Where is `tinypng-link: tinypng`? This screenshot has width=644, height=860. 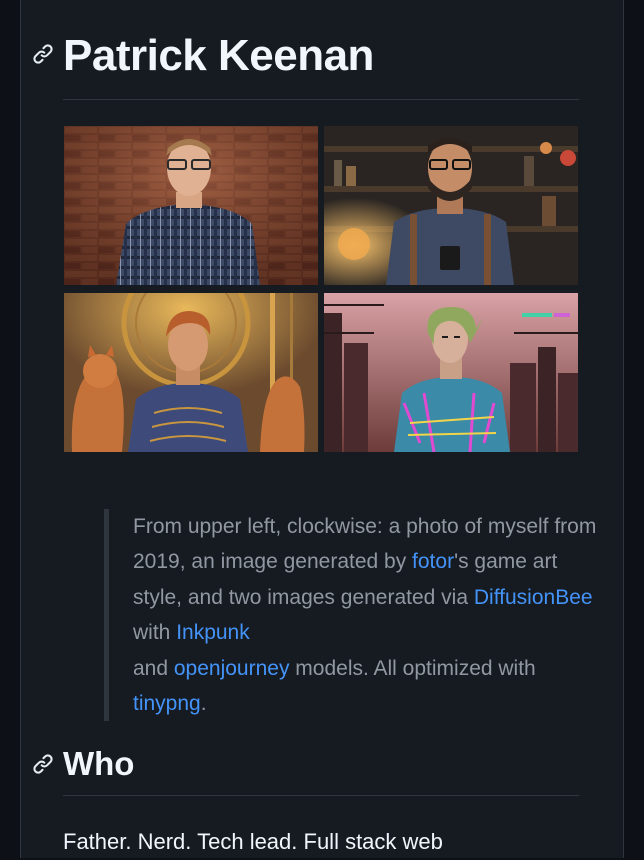 tinypng-link: tinypng is located at coordinates (167, 703).